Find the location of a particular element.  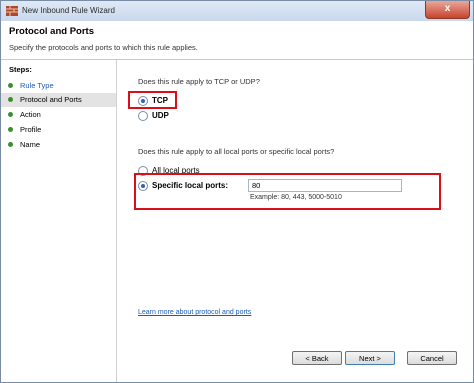

specific-ports-label: Specific local ports: is located at coordinates (190, 185).